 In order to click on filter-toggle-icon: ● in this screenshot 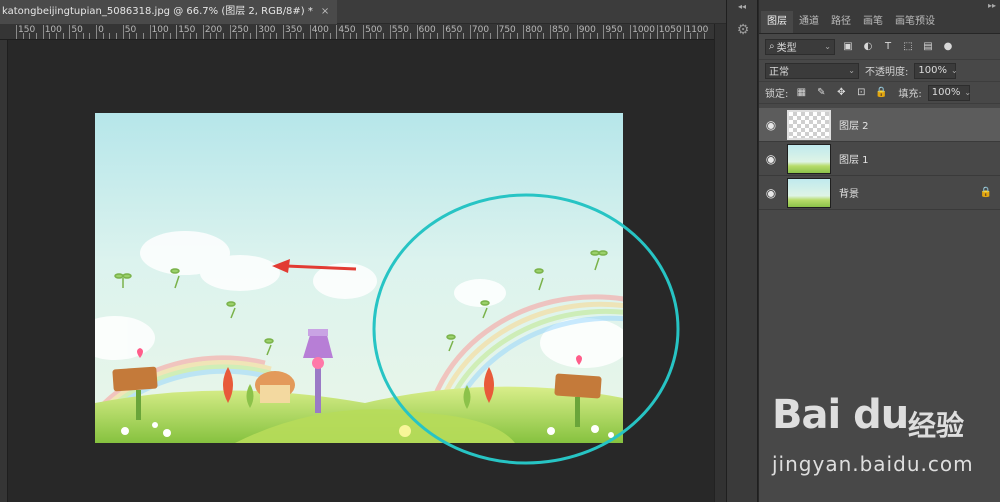, I will do `click(948, 47)`.